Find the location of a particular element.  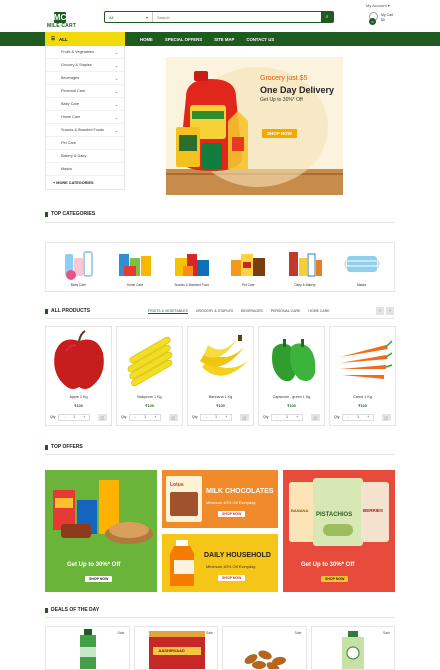

tab-personal-care: PERSONAL CARE is located at coordinates (286, 311).